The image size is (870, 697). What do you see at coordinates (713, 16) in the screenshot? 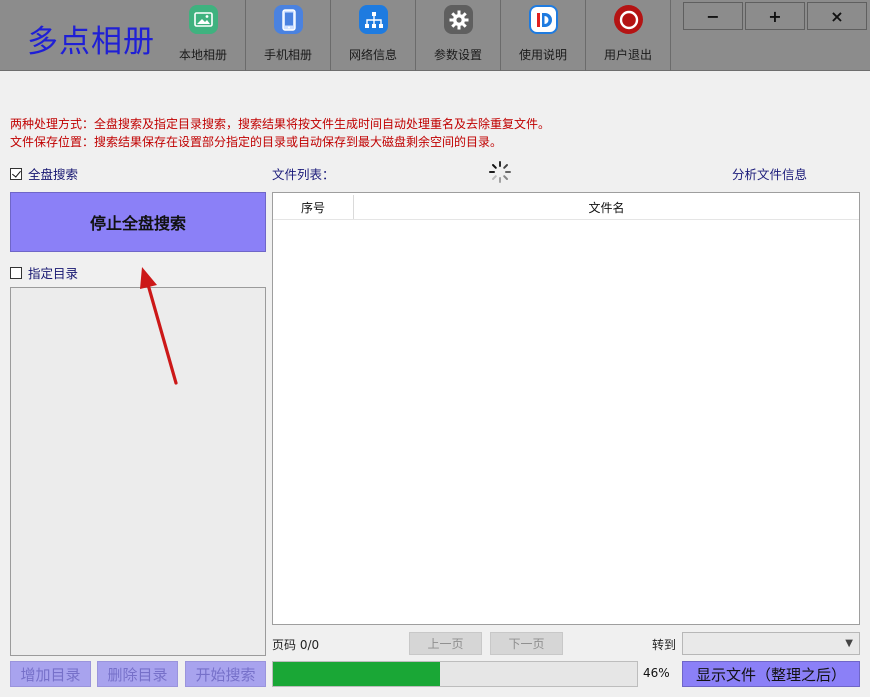
I see `minimize-button: −` at bounding box center [713, 16].